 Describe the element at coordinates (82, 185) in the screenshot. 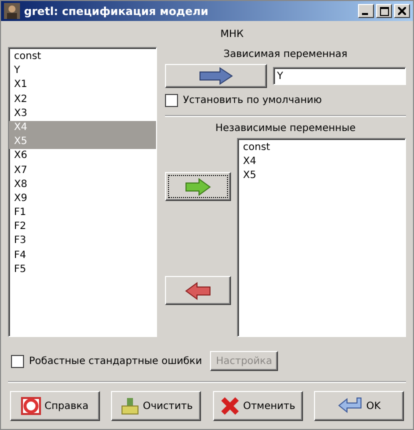

I see `variable-item: X8` at that location.